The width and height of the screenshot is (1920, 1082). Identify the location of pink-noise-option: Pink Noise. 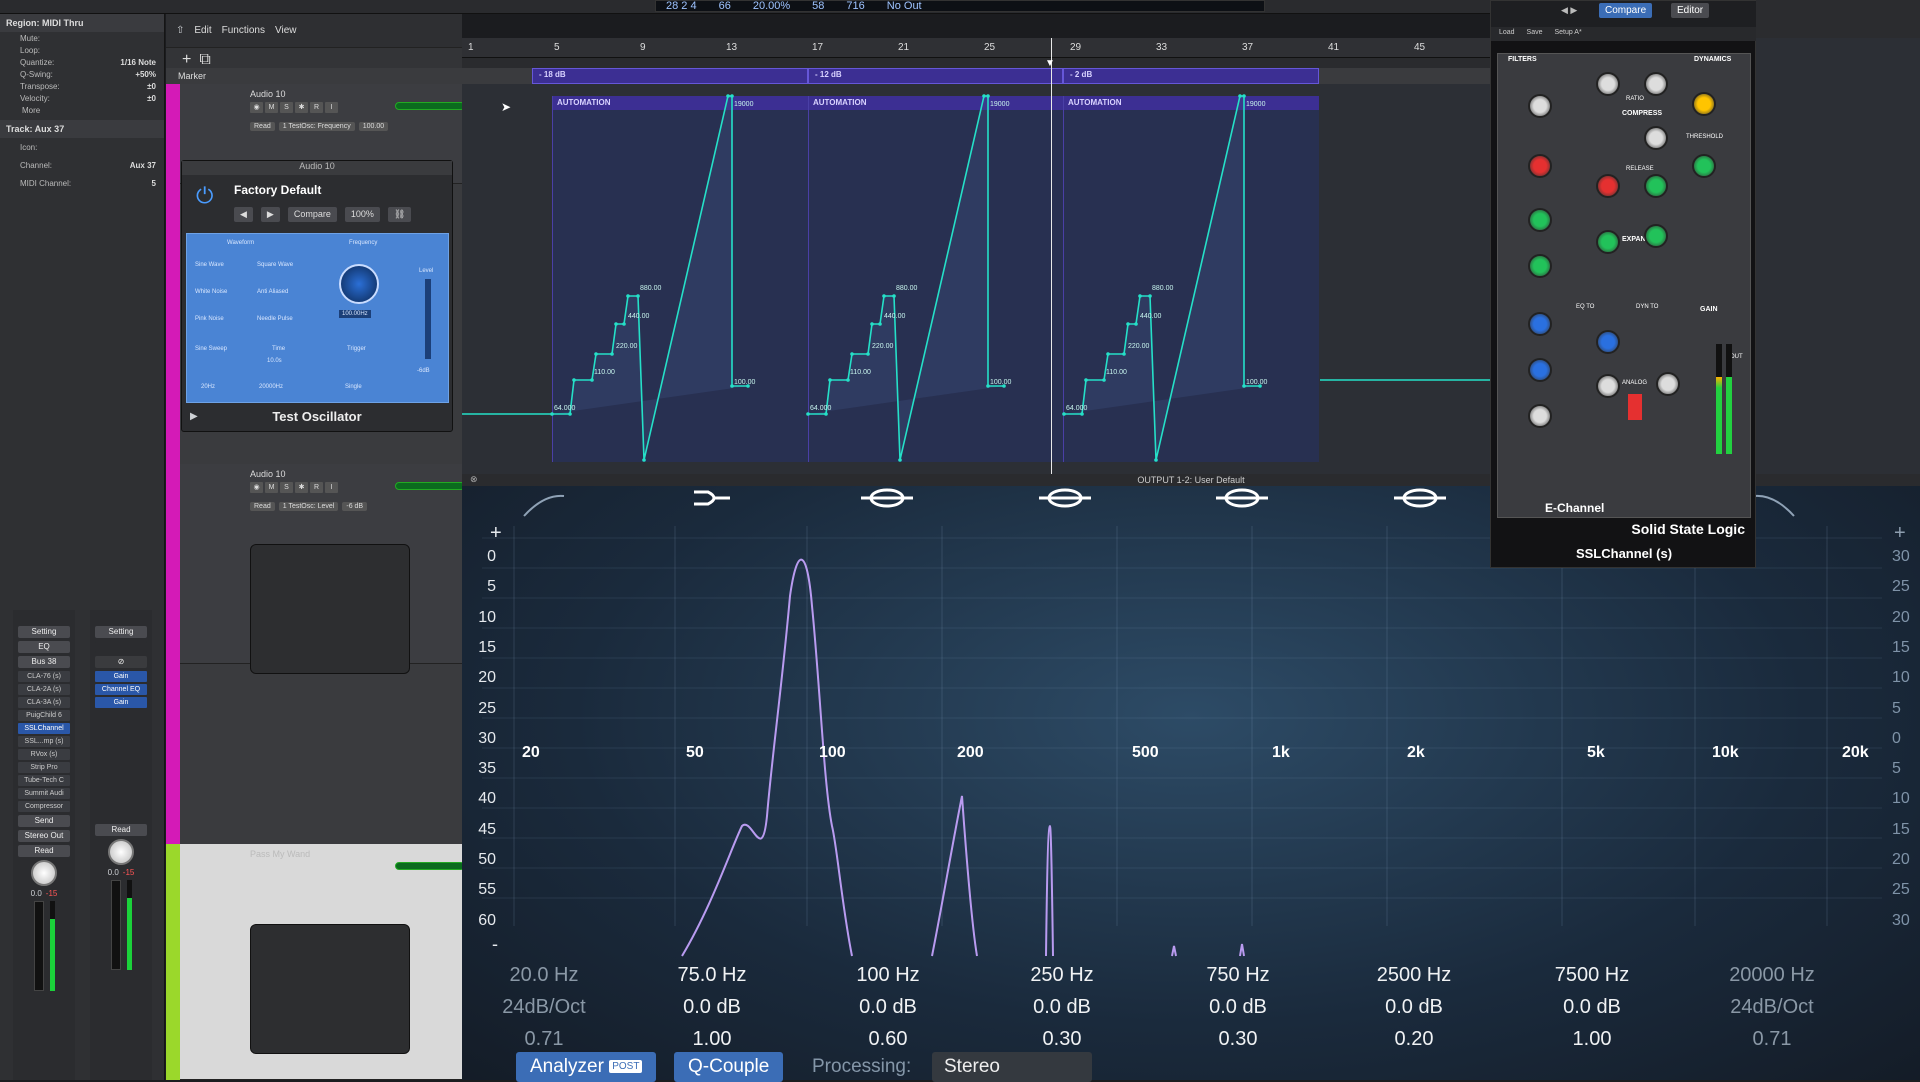
(209, 319).